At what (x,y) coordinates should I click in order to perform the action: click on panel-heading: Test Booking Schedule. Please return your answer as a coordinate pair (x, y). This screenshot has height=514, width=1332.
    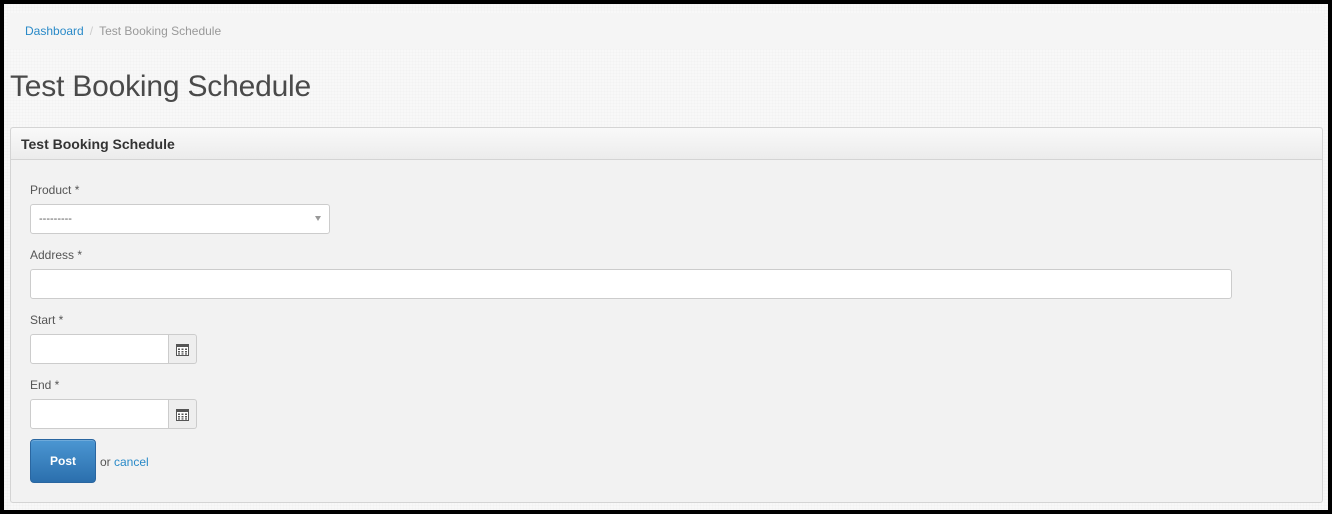
    Looking at the image, I should click on (666, 144).